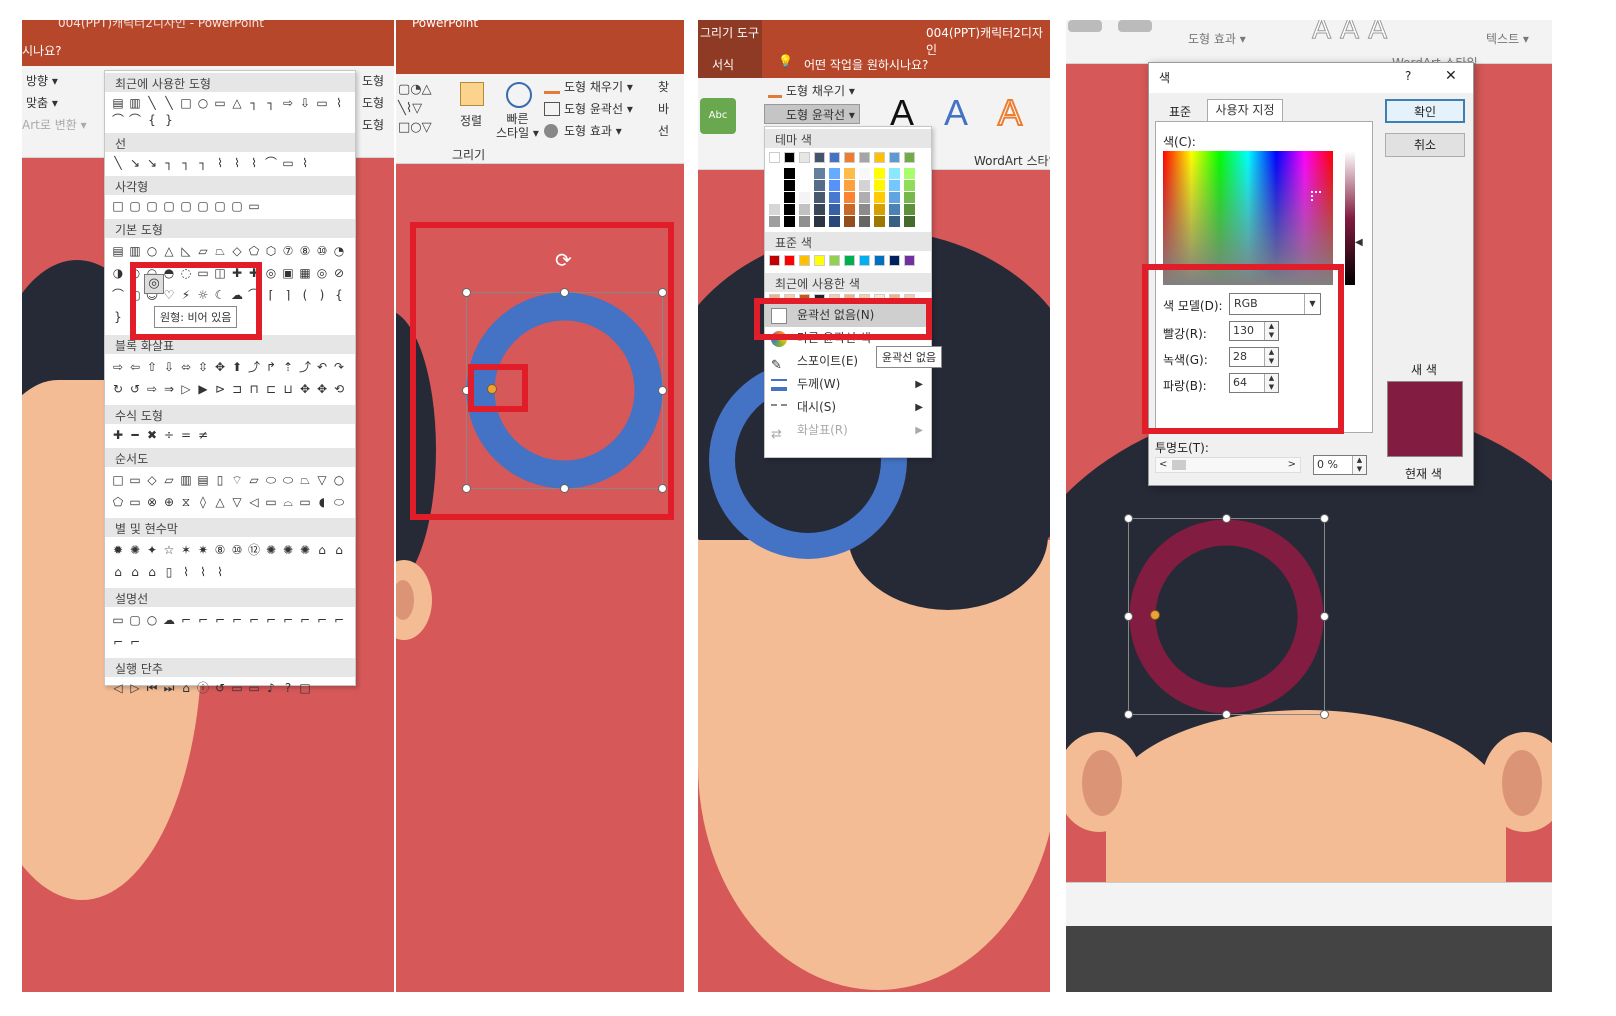 The height and width of the screenshot is (1016, 1616). What do you see at coordinates (471, 120) in the screenshot?
I see `arrange-button: 정렬` at bounding box center [471, 120].